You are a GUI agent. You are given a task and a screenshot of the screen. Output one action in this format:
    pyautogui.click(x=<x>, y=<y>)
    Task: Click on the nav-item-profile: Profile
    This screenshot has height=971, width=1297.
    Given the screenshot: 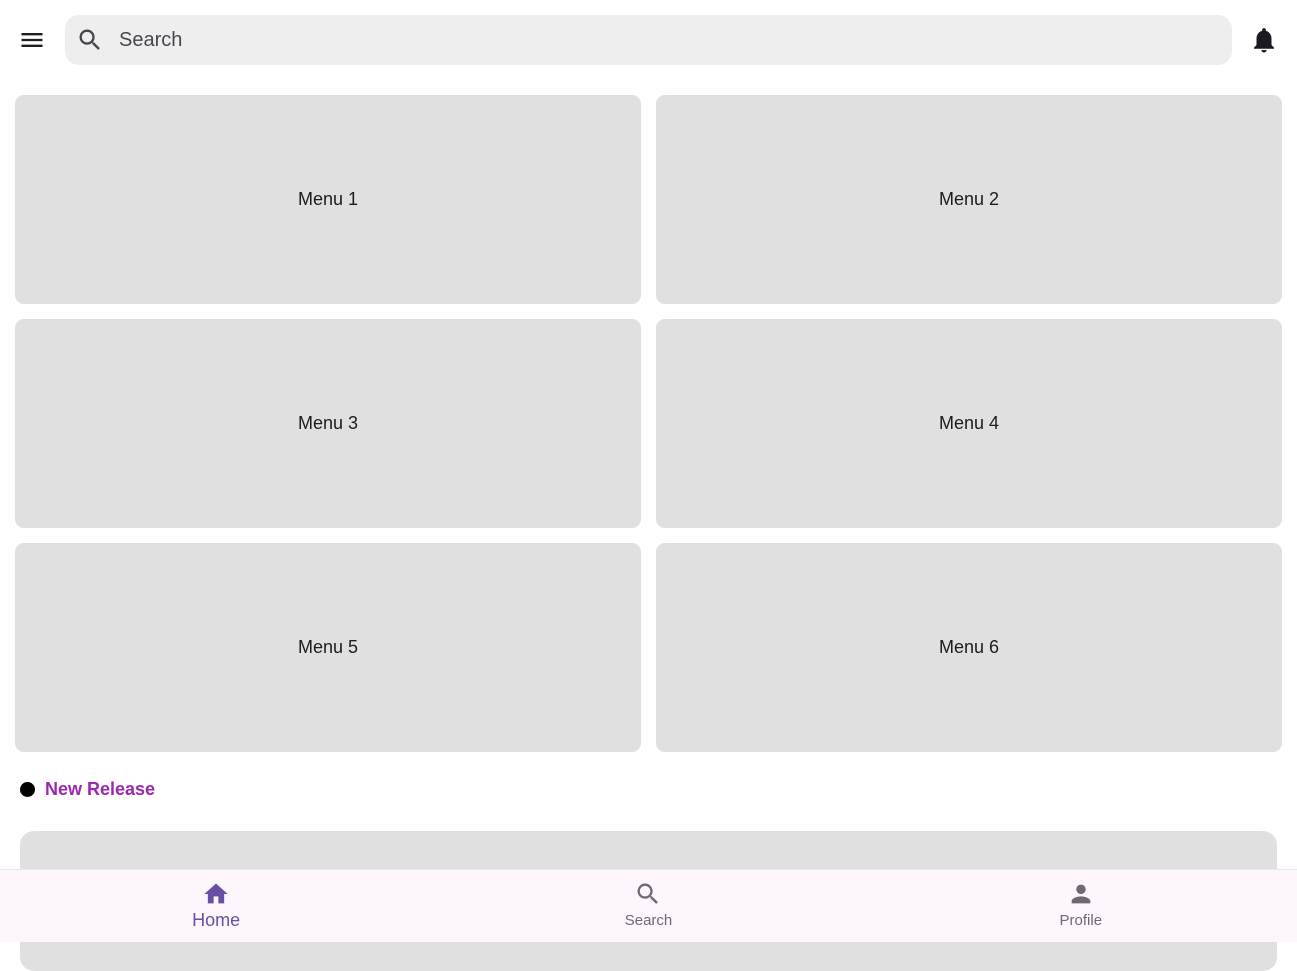 What is the action you would take?
    pyautogui.click(x=1081, y=906)
    